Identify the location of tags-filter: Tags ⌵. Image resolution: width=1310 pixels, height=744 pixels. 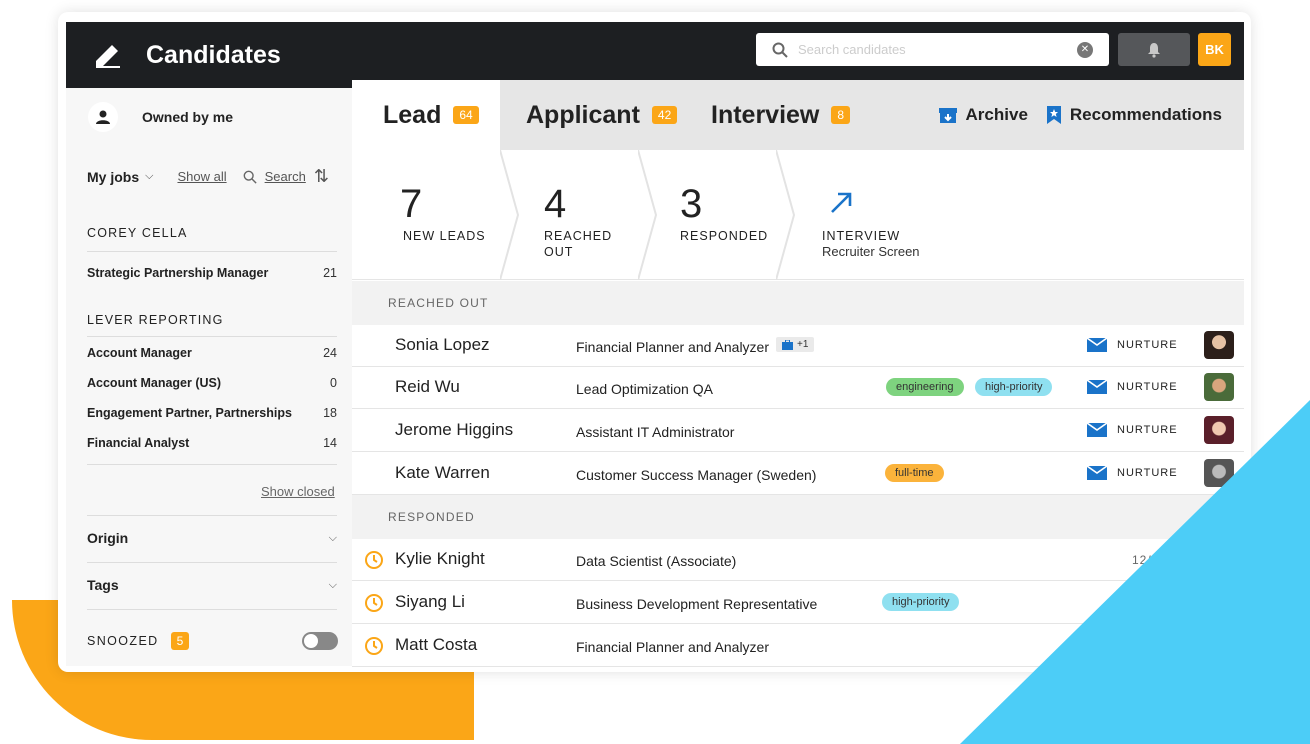
(212, 585).